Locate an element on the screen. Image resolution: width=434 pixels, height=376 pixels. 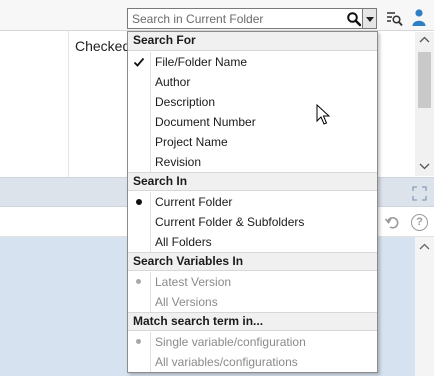
mouse-cursor-icon is located at coordinates (323, 114).